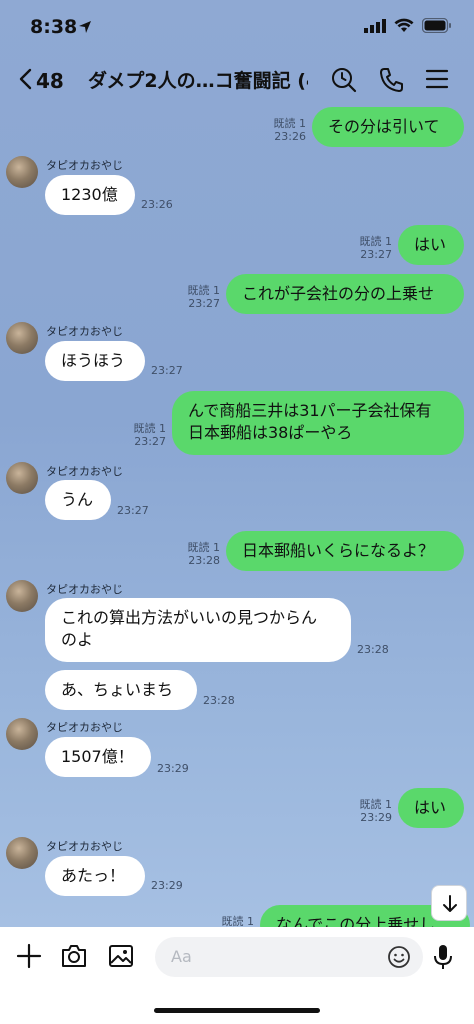  I want to click on message-line: 日本郵船は38ぱーやろ, so click(270, 432).